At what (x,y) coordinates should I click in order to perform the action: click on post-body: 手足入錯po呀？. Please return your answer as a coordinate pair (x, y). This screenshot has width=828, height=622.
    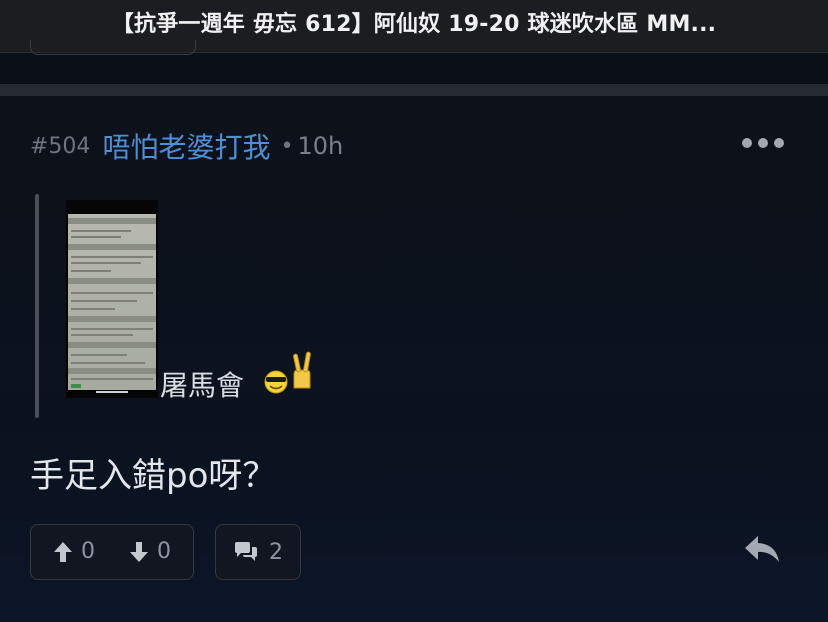
    Looking at the image, I should click on (153, 476).